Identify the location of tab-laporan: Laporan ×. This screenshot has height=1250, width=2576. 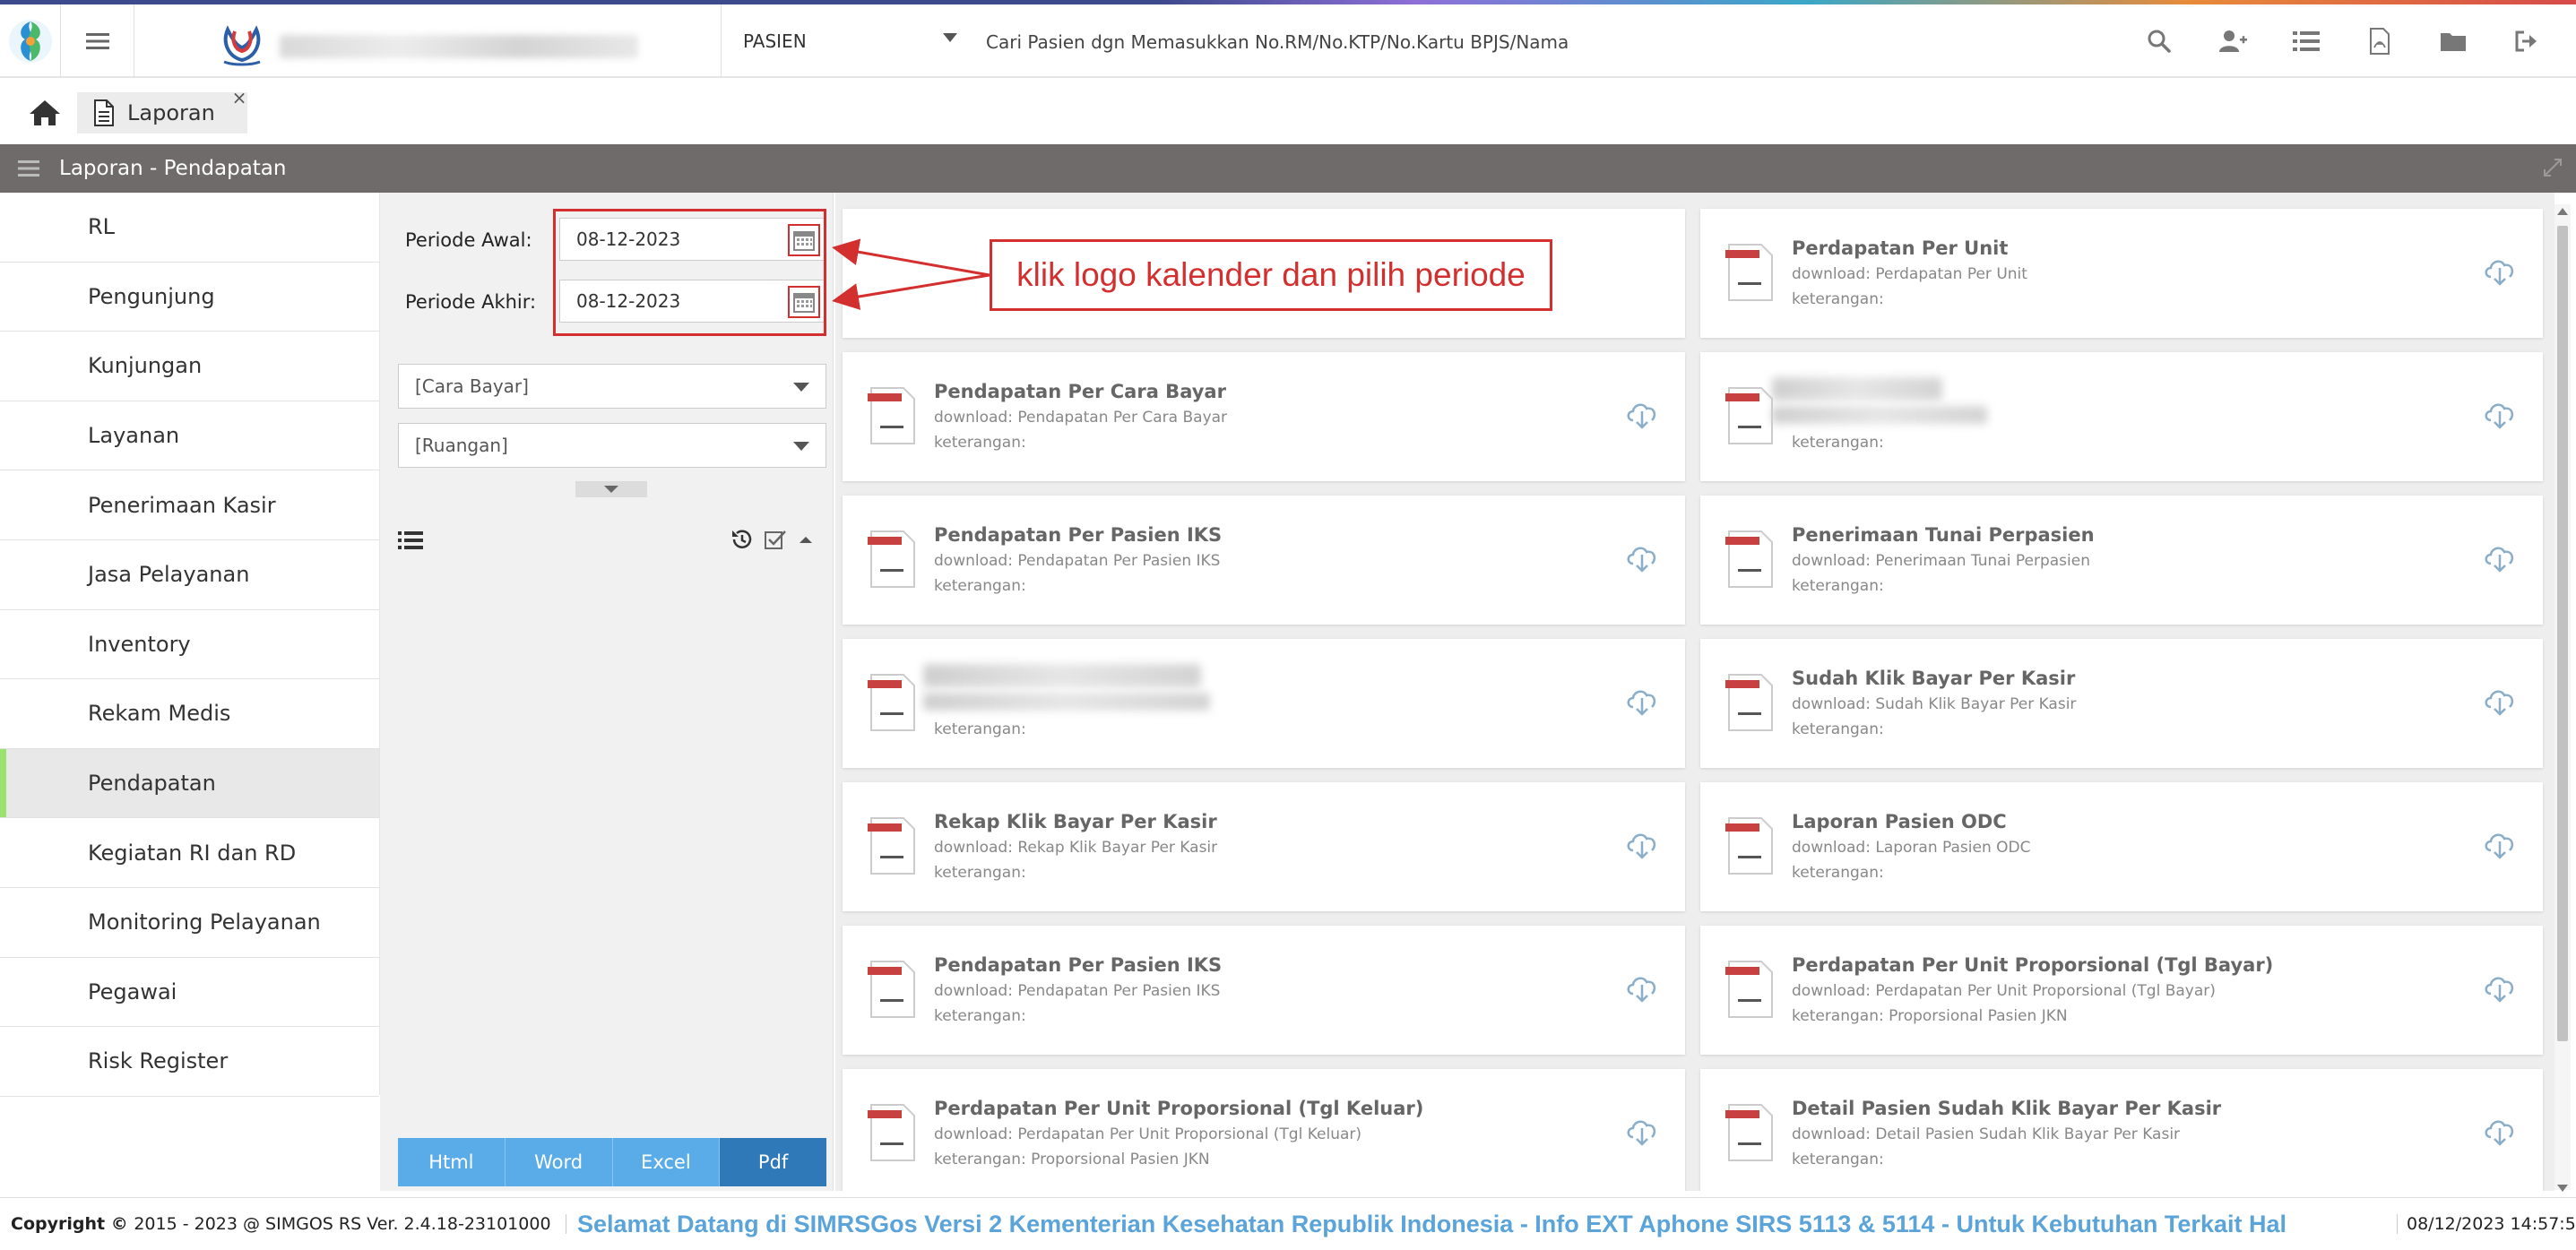
(162, 111).